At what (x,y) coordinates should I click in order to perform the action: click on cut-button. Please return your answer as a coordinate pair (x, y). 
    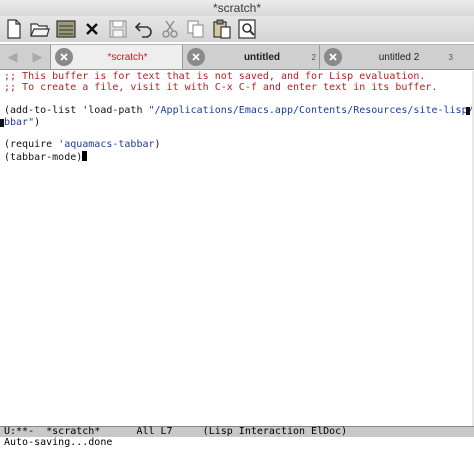
    Looking at the image, I should click on (170, 29).